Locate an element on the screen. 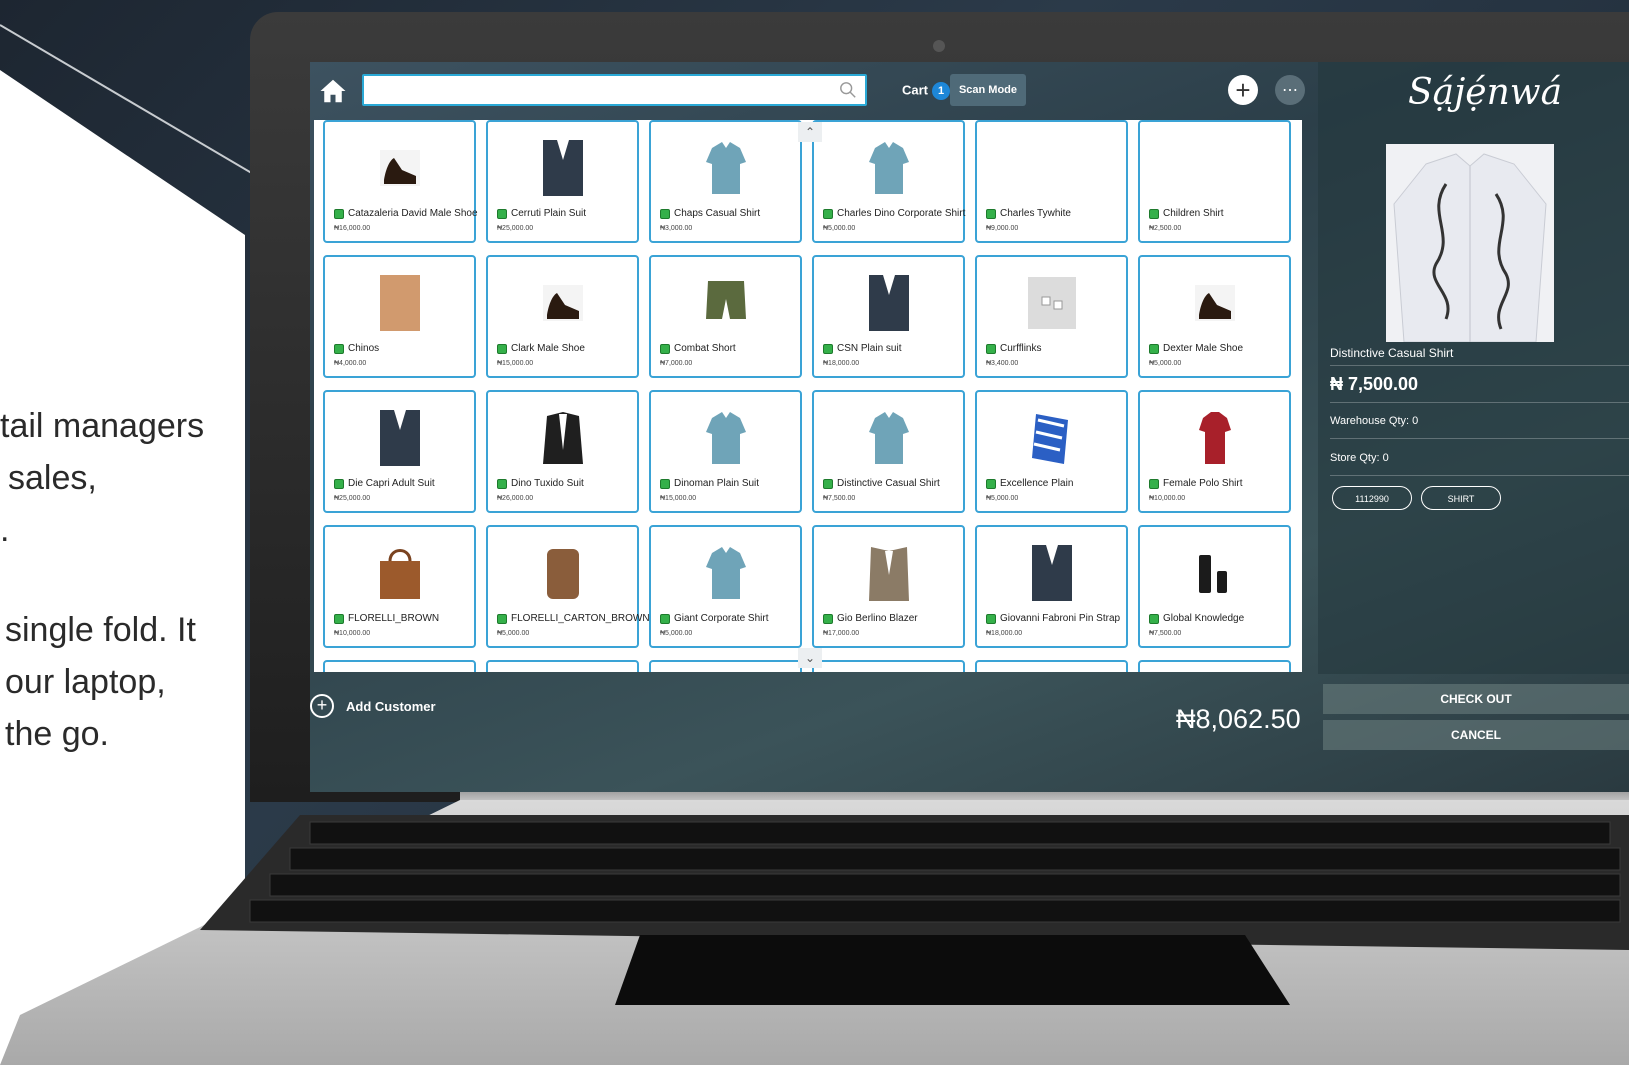 The width and height of the screenshot is (1629, 1065). product-name: Children Shirt is located at coordinates (1193, 213).